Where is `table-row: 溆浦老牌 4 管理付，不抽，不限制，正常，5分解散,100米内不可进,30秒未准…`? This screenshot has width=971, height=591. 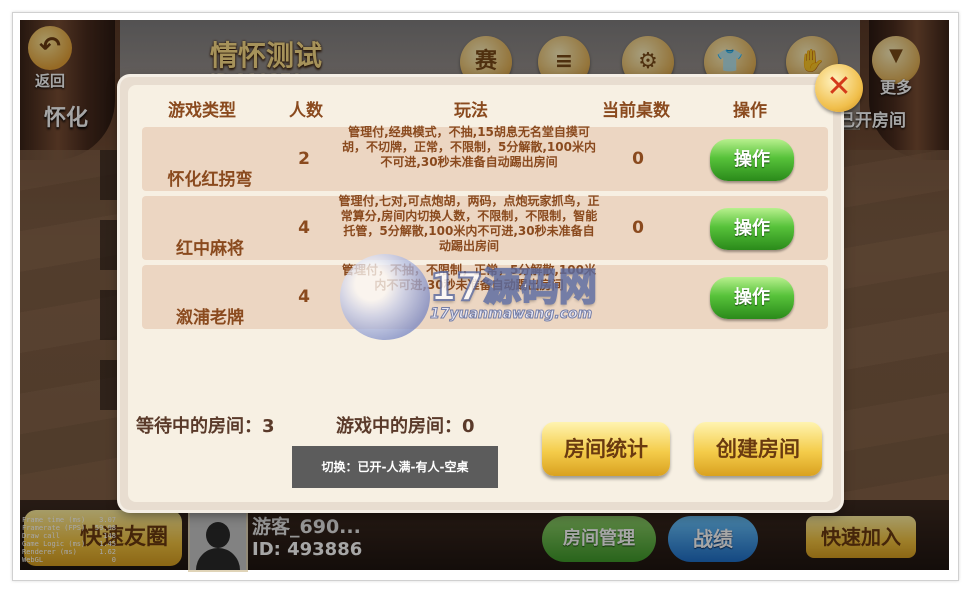 table-row: 溆浦老牌 4 管理付，不抽，不限制，正常，5分解散,100米内不可进,30秒未准… is located at coordinates (485, 296).